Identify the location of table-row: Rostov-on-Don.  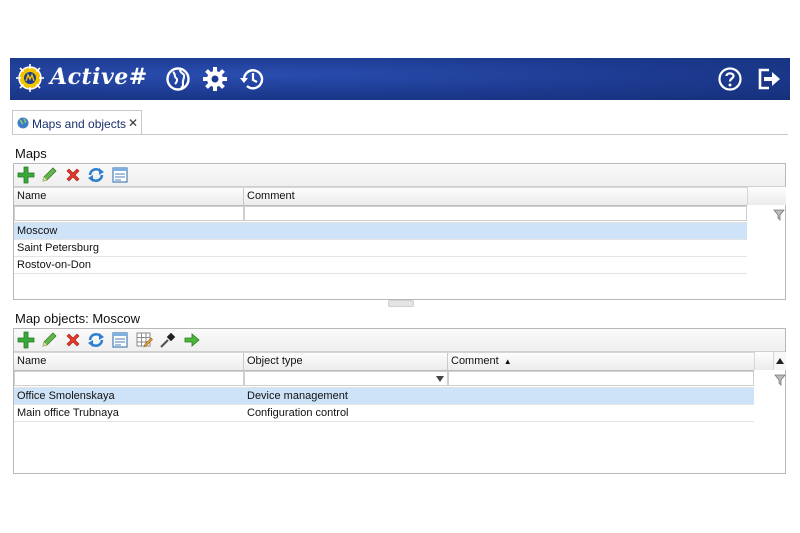
(380, 265).